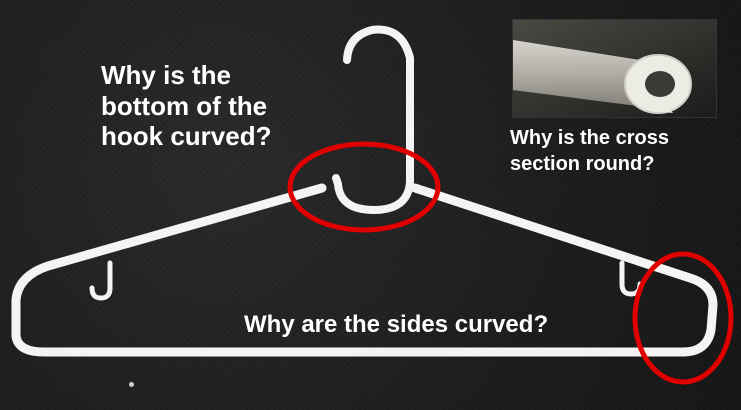 The width and height of the screenshot is (741, 410). Describe the element at coordinates (614, 68) in the screenshot. I see `cross-section-inset-photo` at that location.